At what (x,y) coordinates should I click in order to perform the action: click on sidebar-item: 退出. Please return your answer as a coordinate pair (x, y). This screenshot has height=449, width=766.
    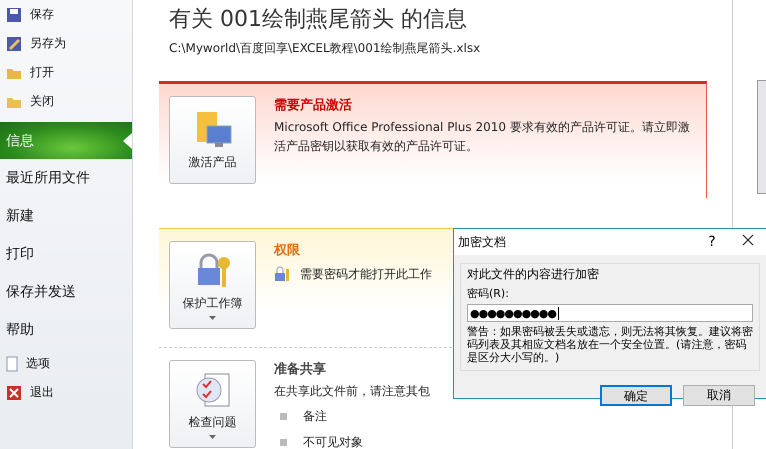
    Looking at the image, I should click on (66, 392).